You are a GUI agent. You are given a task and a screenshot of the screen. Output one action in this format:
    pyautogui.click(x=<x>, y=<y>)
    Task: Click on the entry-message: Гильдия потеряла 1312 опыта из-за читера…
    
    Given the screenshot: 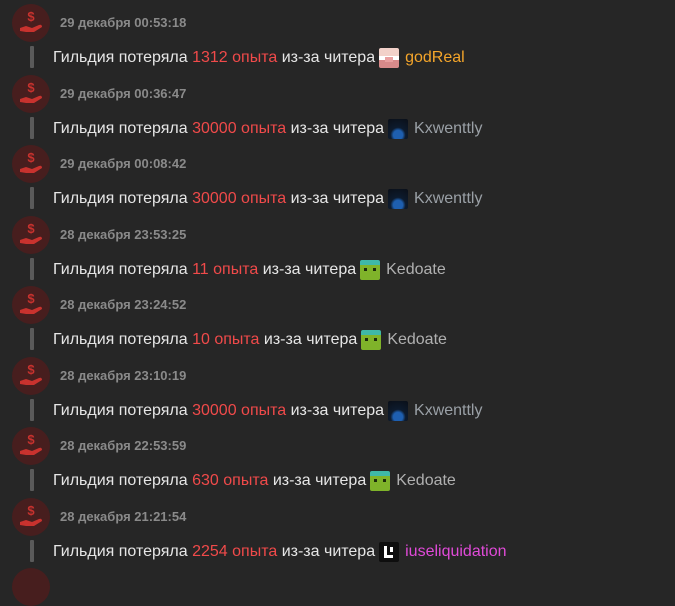 What is the action you would take?
    pyautogui.click(x=259, y=58)
    